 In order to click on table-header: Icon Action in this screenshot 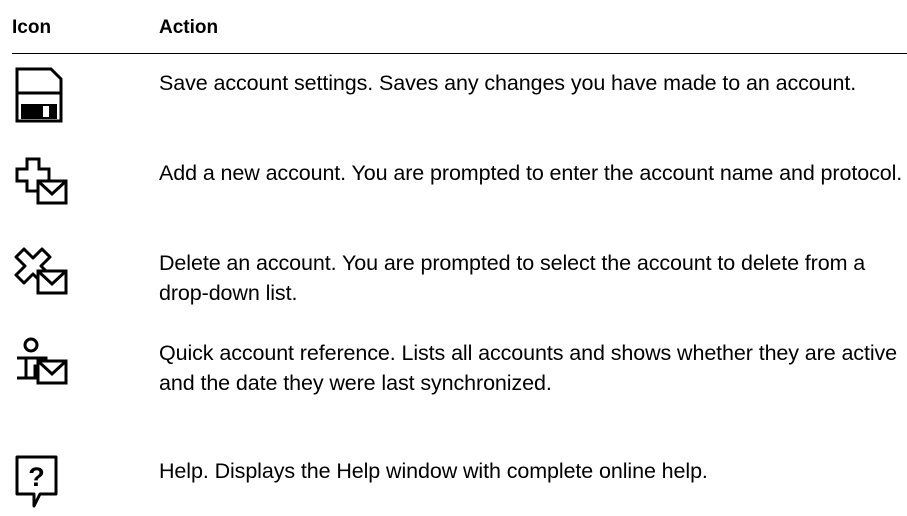, I will do `click(459, 27)`.